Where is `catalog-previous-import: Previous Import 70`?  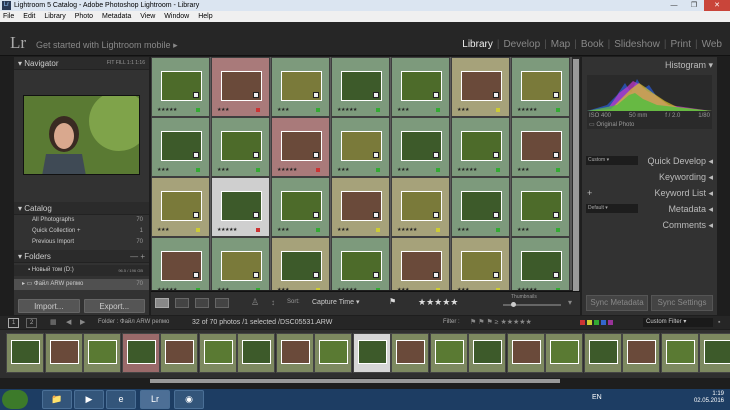 catalog-previous-import: Previous Import 70 is located at coordinates (81, 242).